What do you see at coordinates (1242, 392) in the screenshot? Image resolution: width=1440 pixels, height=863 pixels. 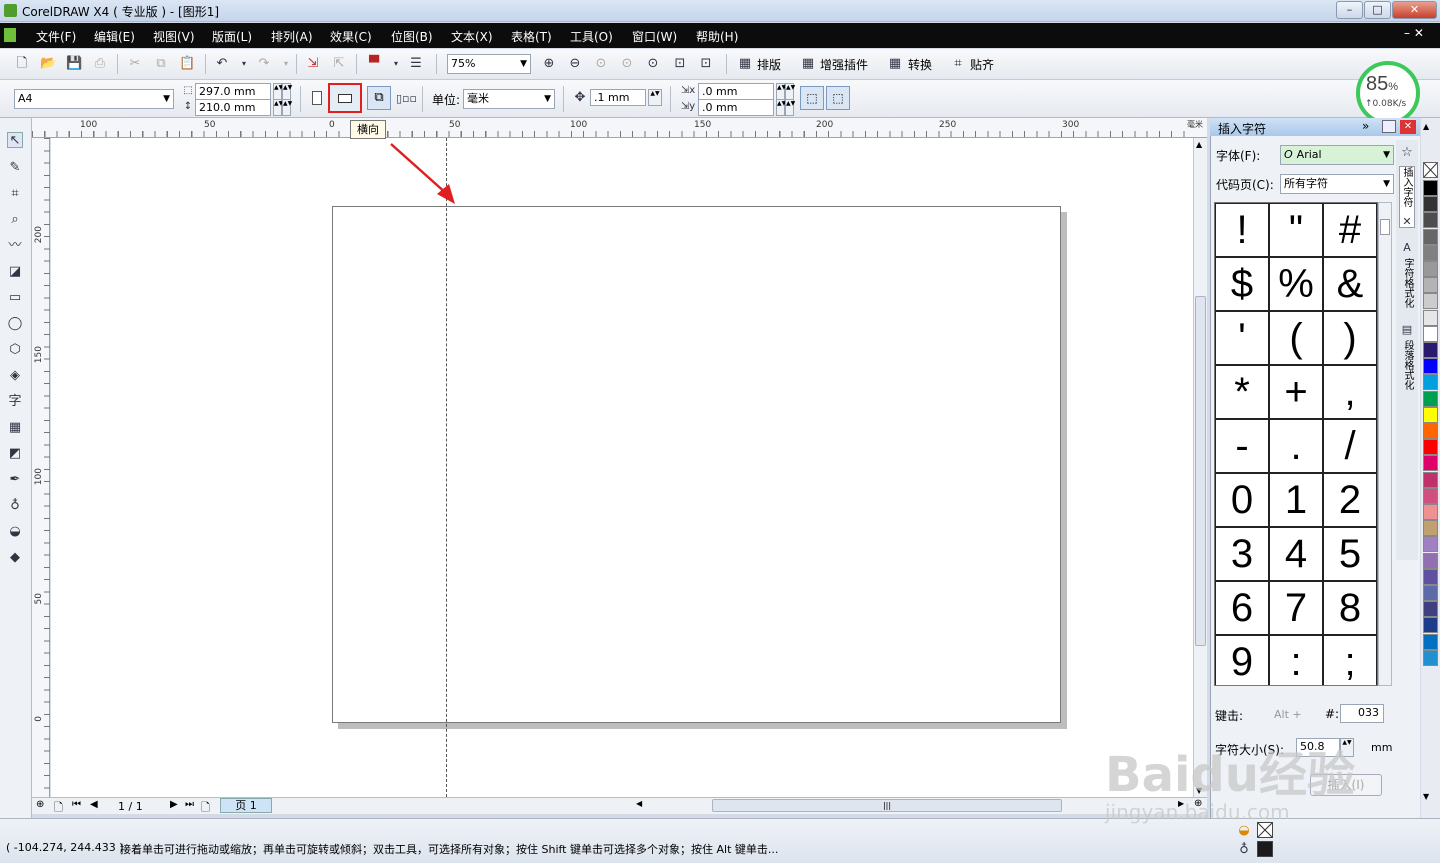 I see `glyph-cell: *` at bounding box center [1242, 392].